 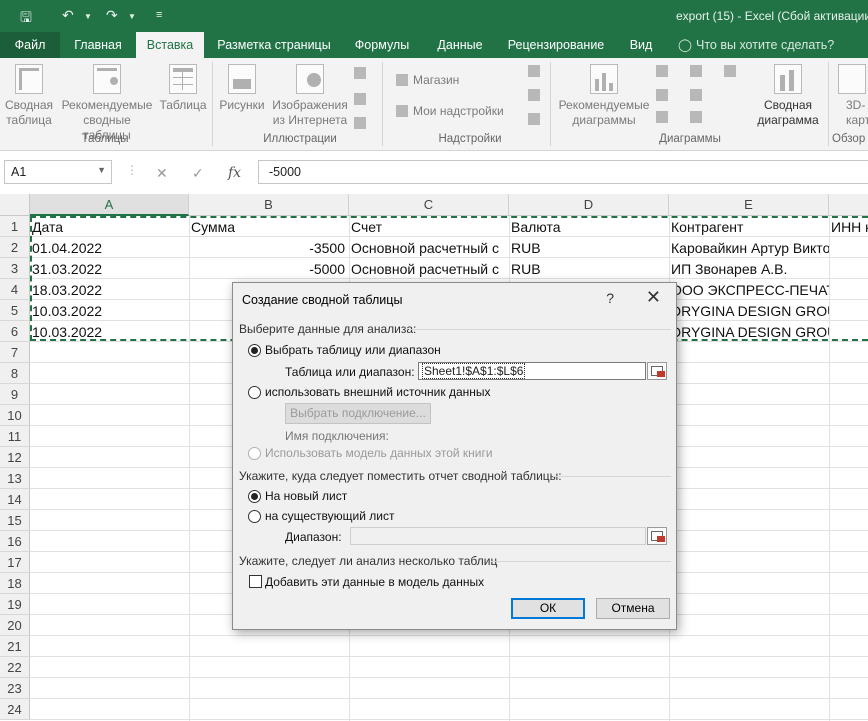 I want to click on tab-view: Вид, so click(x=641, y=45).